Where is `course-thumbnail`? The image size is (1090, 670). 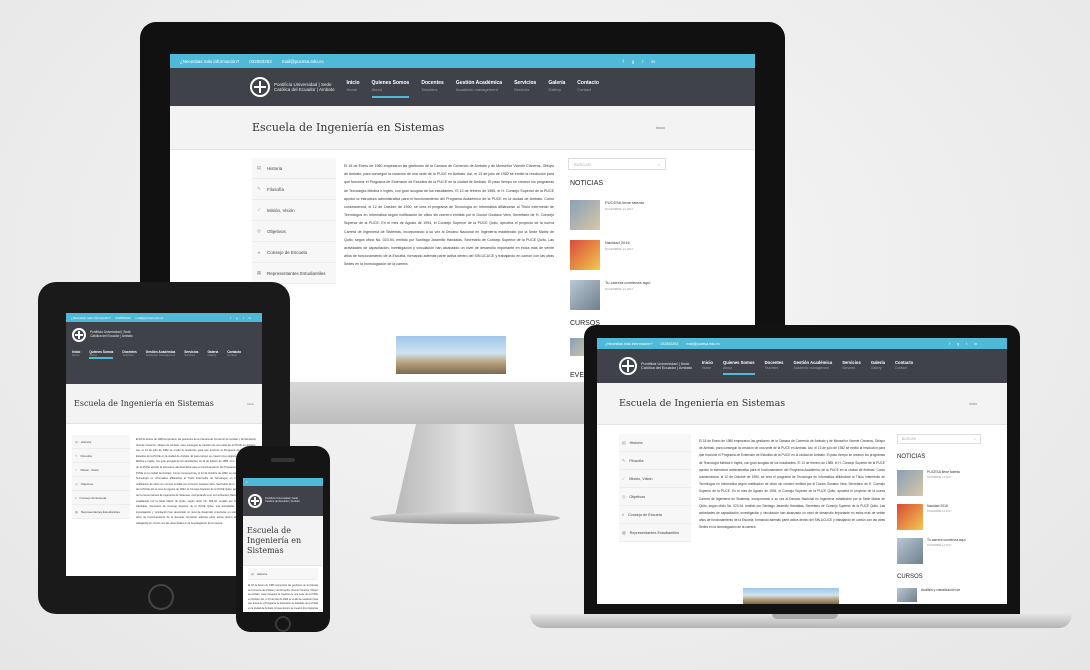
course-thumbnail is located at coordinates (907, 595).